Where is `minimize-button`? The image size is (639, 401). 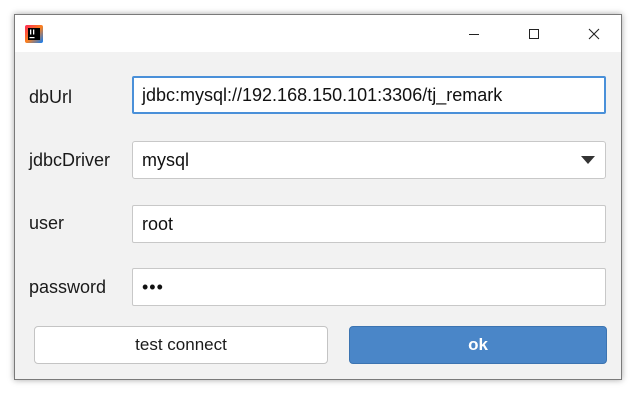
minimize-button is located at coordinates (474, 33).